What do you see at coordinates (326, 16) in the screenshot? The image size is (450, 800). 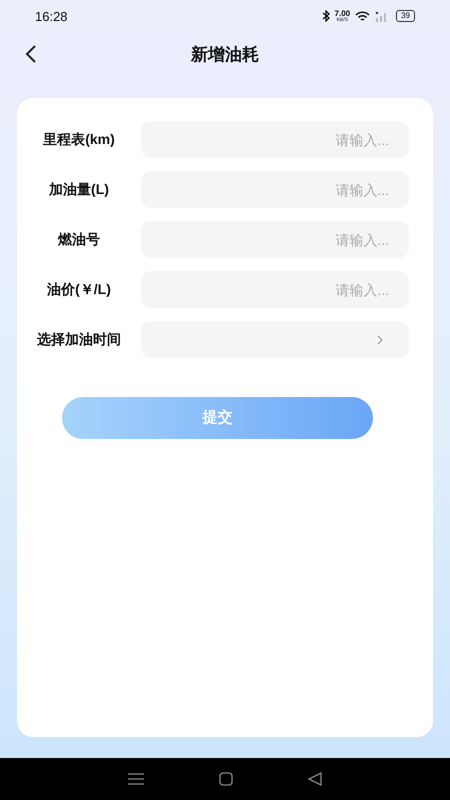 I see `bluetooth-icon` at bounding box center [326, 16].